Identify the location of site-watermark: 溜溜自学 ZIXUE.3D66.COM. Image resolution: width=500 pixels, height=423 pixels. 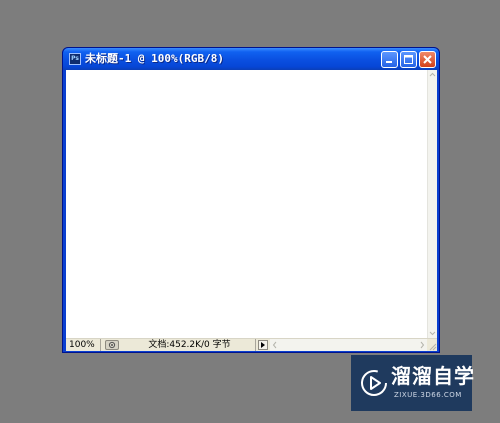
(413, 383).